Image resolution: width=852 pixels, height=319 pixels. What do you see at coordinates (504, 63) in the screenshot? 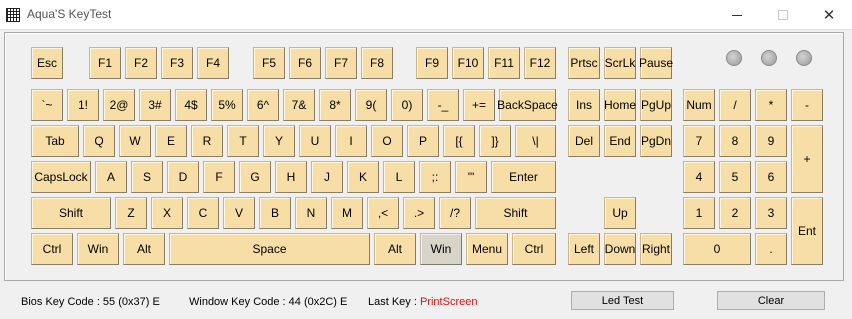
I see `key-f11: F11` at bounding box center [504, 63].